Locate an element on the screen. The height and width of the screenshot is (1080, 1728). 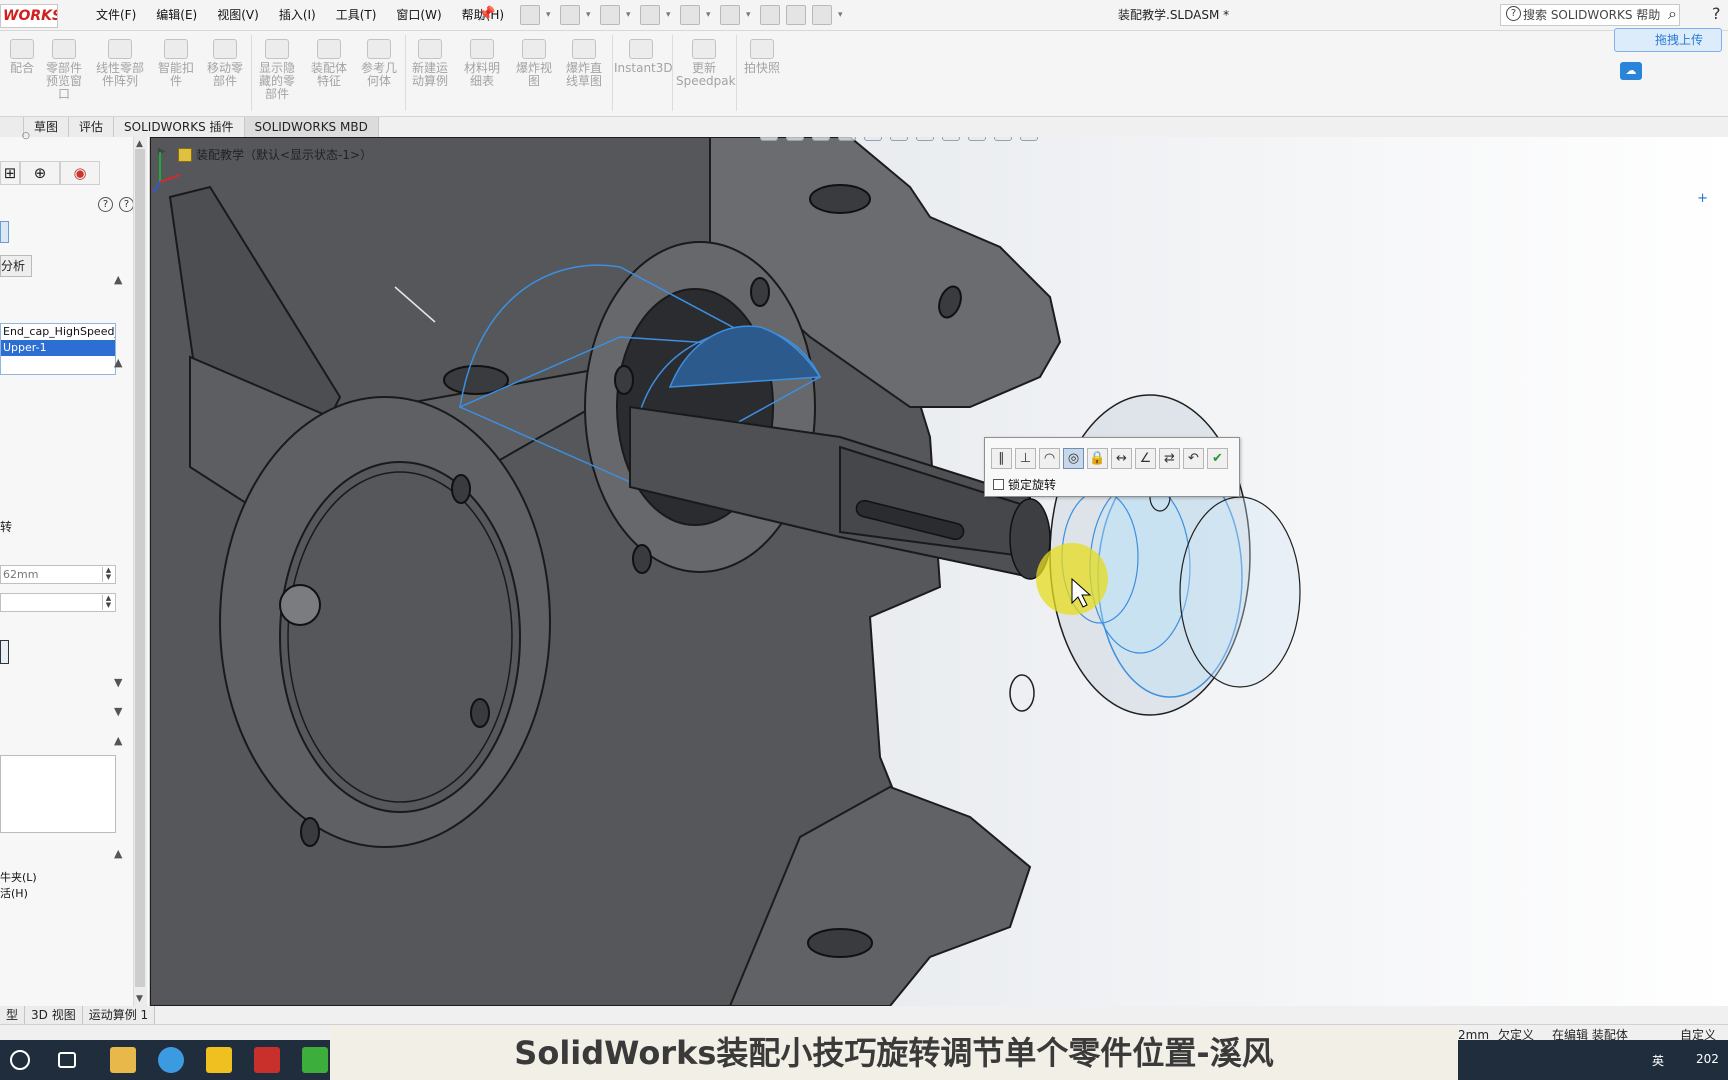
apply-scene-icon is located at coordinates (1003, 139).